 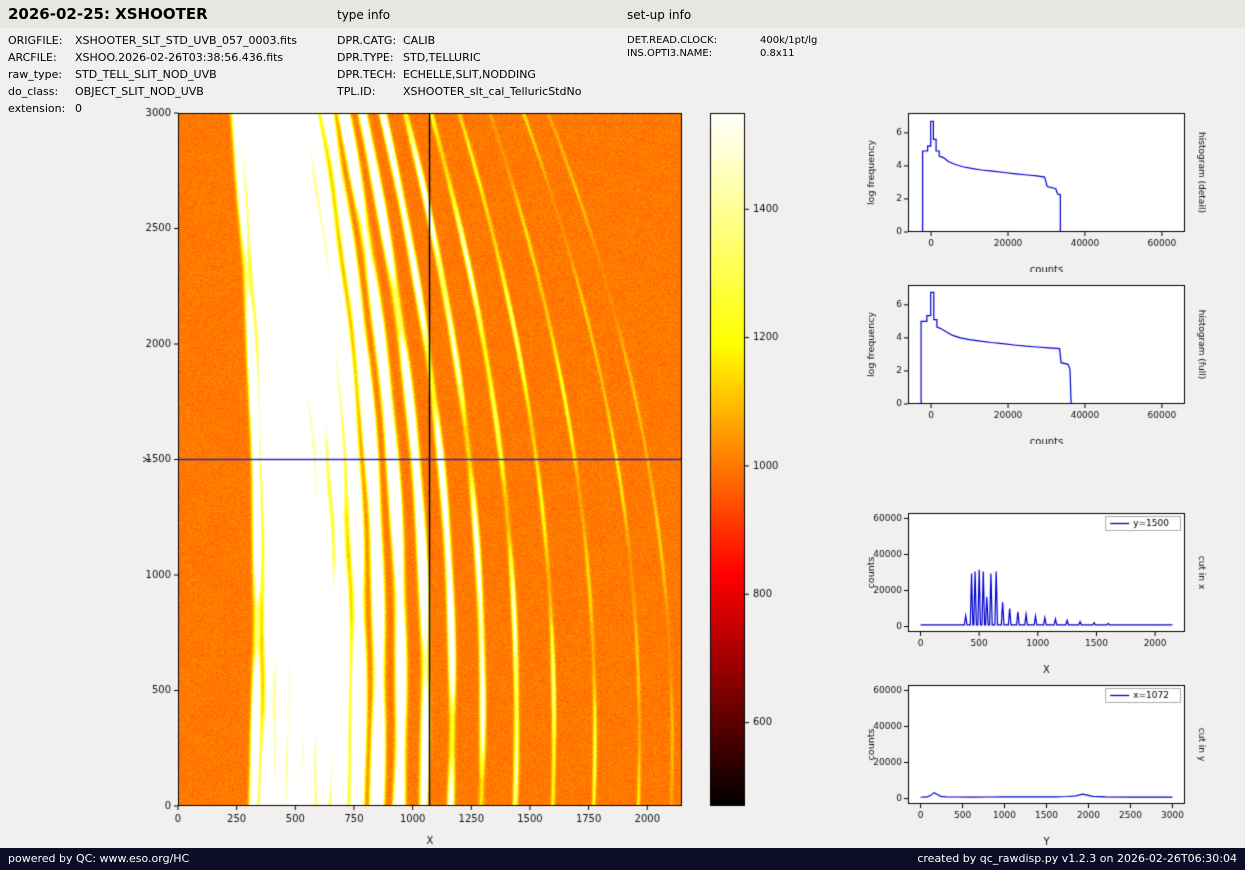 I want to click on footer-powered-by: powered by QC: www.eso.org/HC, so click(x=99, y=858).